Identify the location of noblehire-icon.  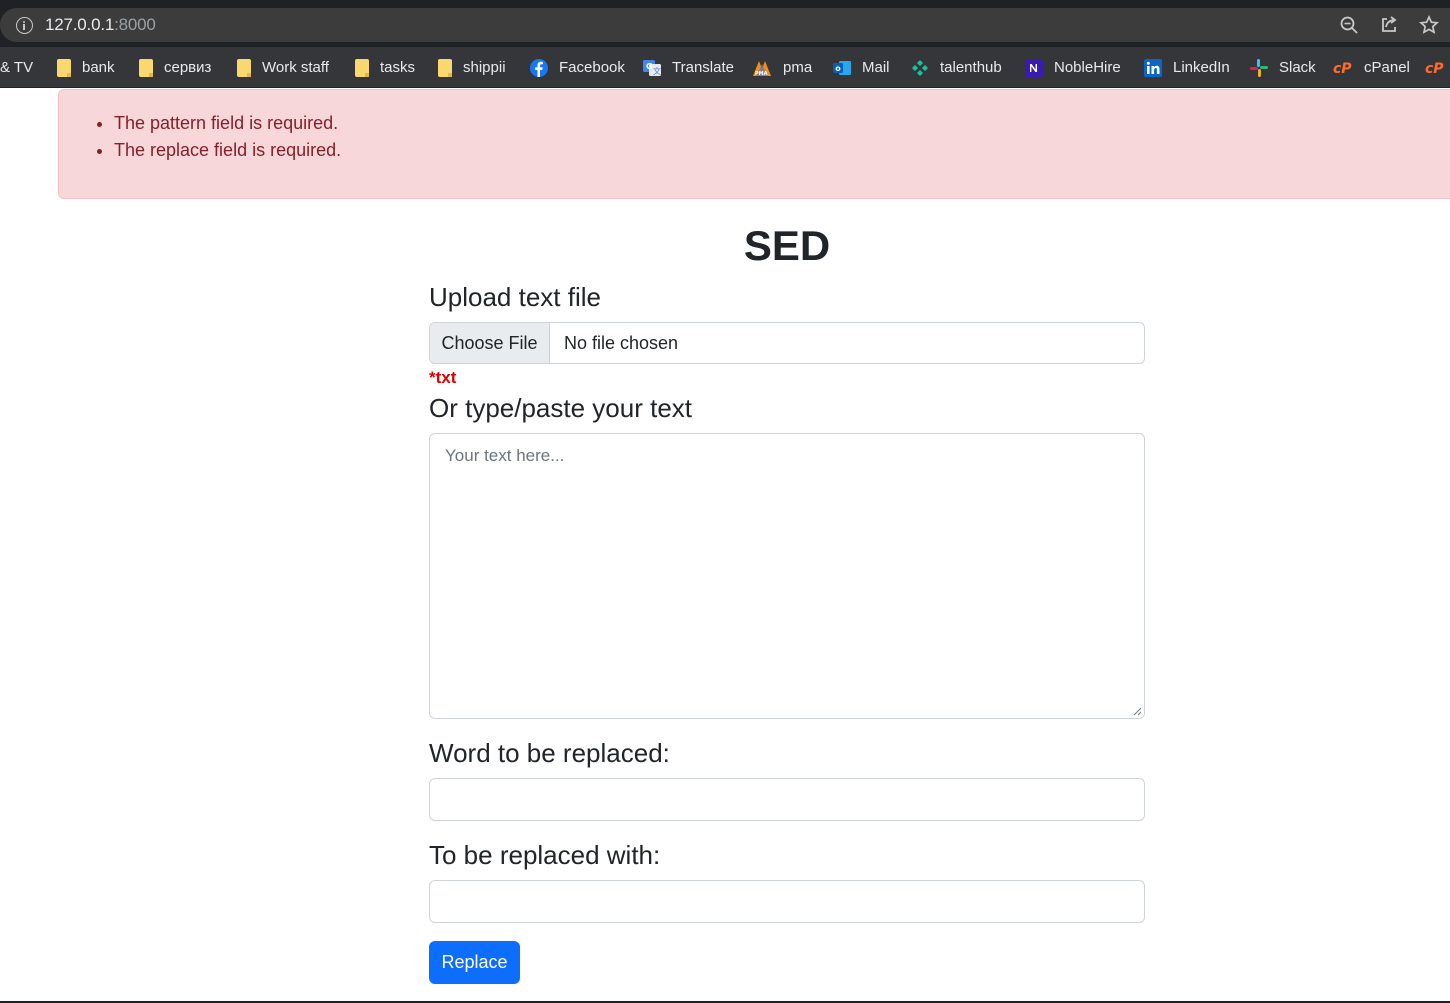
(1034, 67).